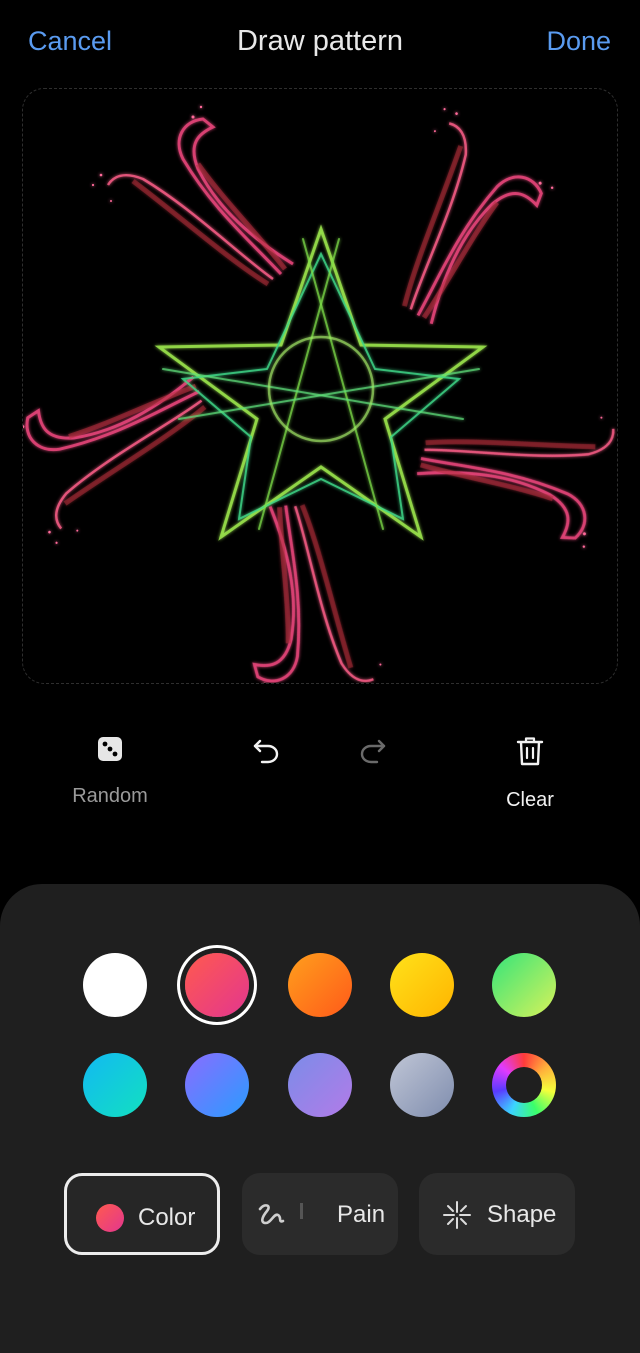 Image resolution: width=640 pixels, height=1353 pixels. I want to click on color-dot-icon, so click(110, 1218).